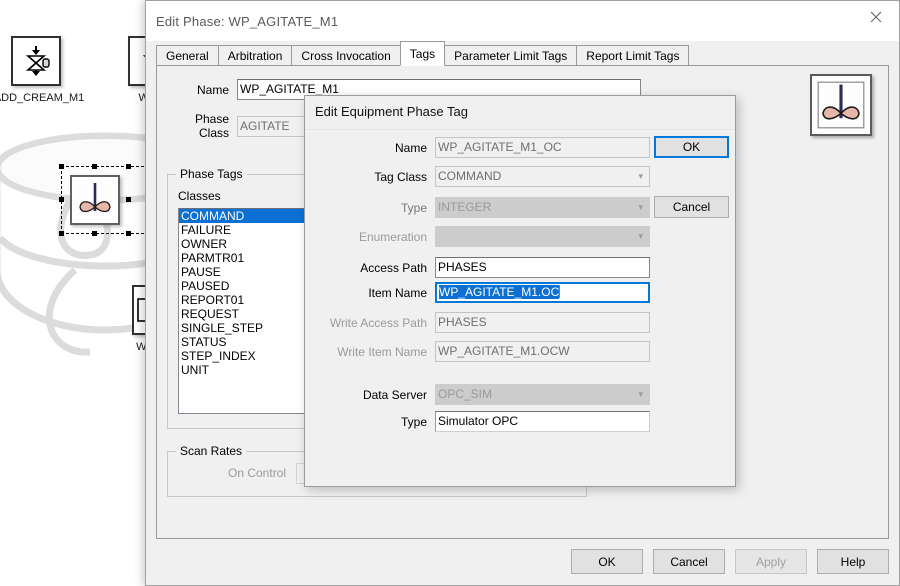 Image resolution: width=900 pixels, height=586 pixels. I want to click on resize-handle-sw, so click(61, 233).